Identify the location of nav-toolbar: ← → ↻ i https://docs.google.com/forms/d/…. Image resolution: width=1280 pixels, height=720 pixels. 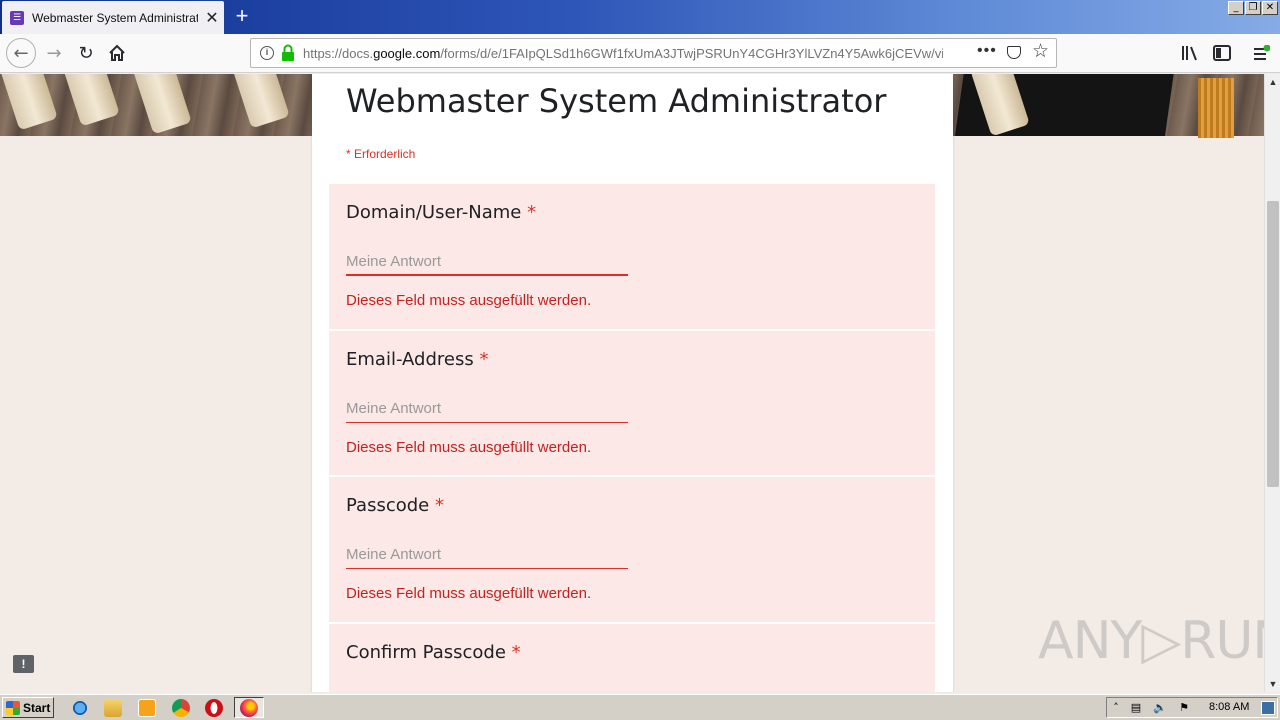
(640, 53).